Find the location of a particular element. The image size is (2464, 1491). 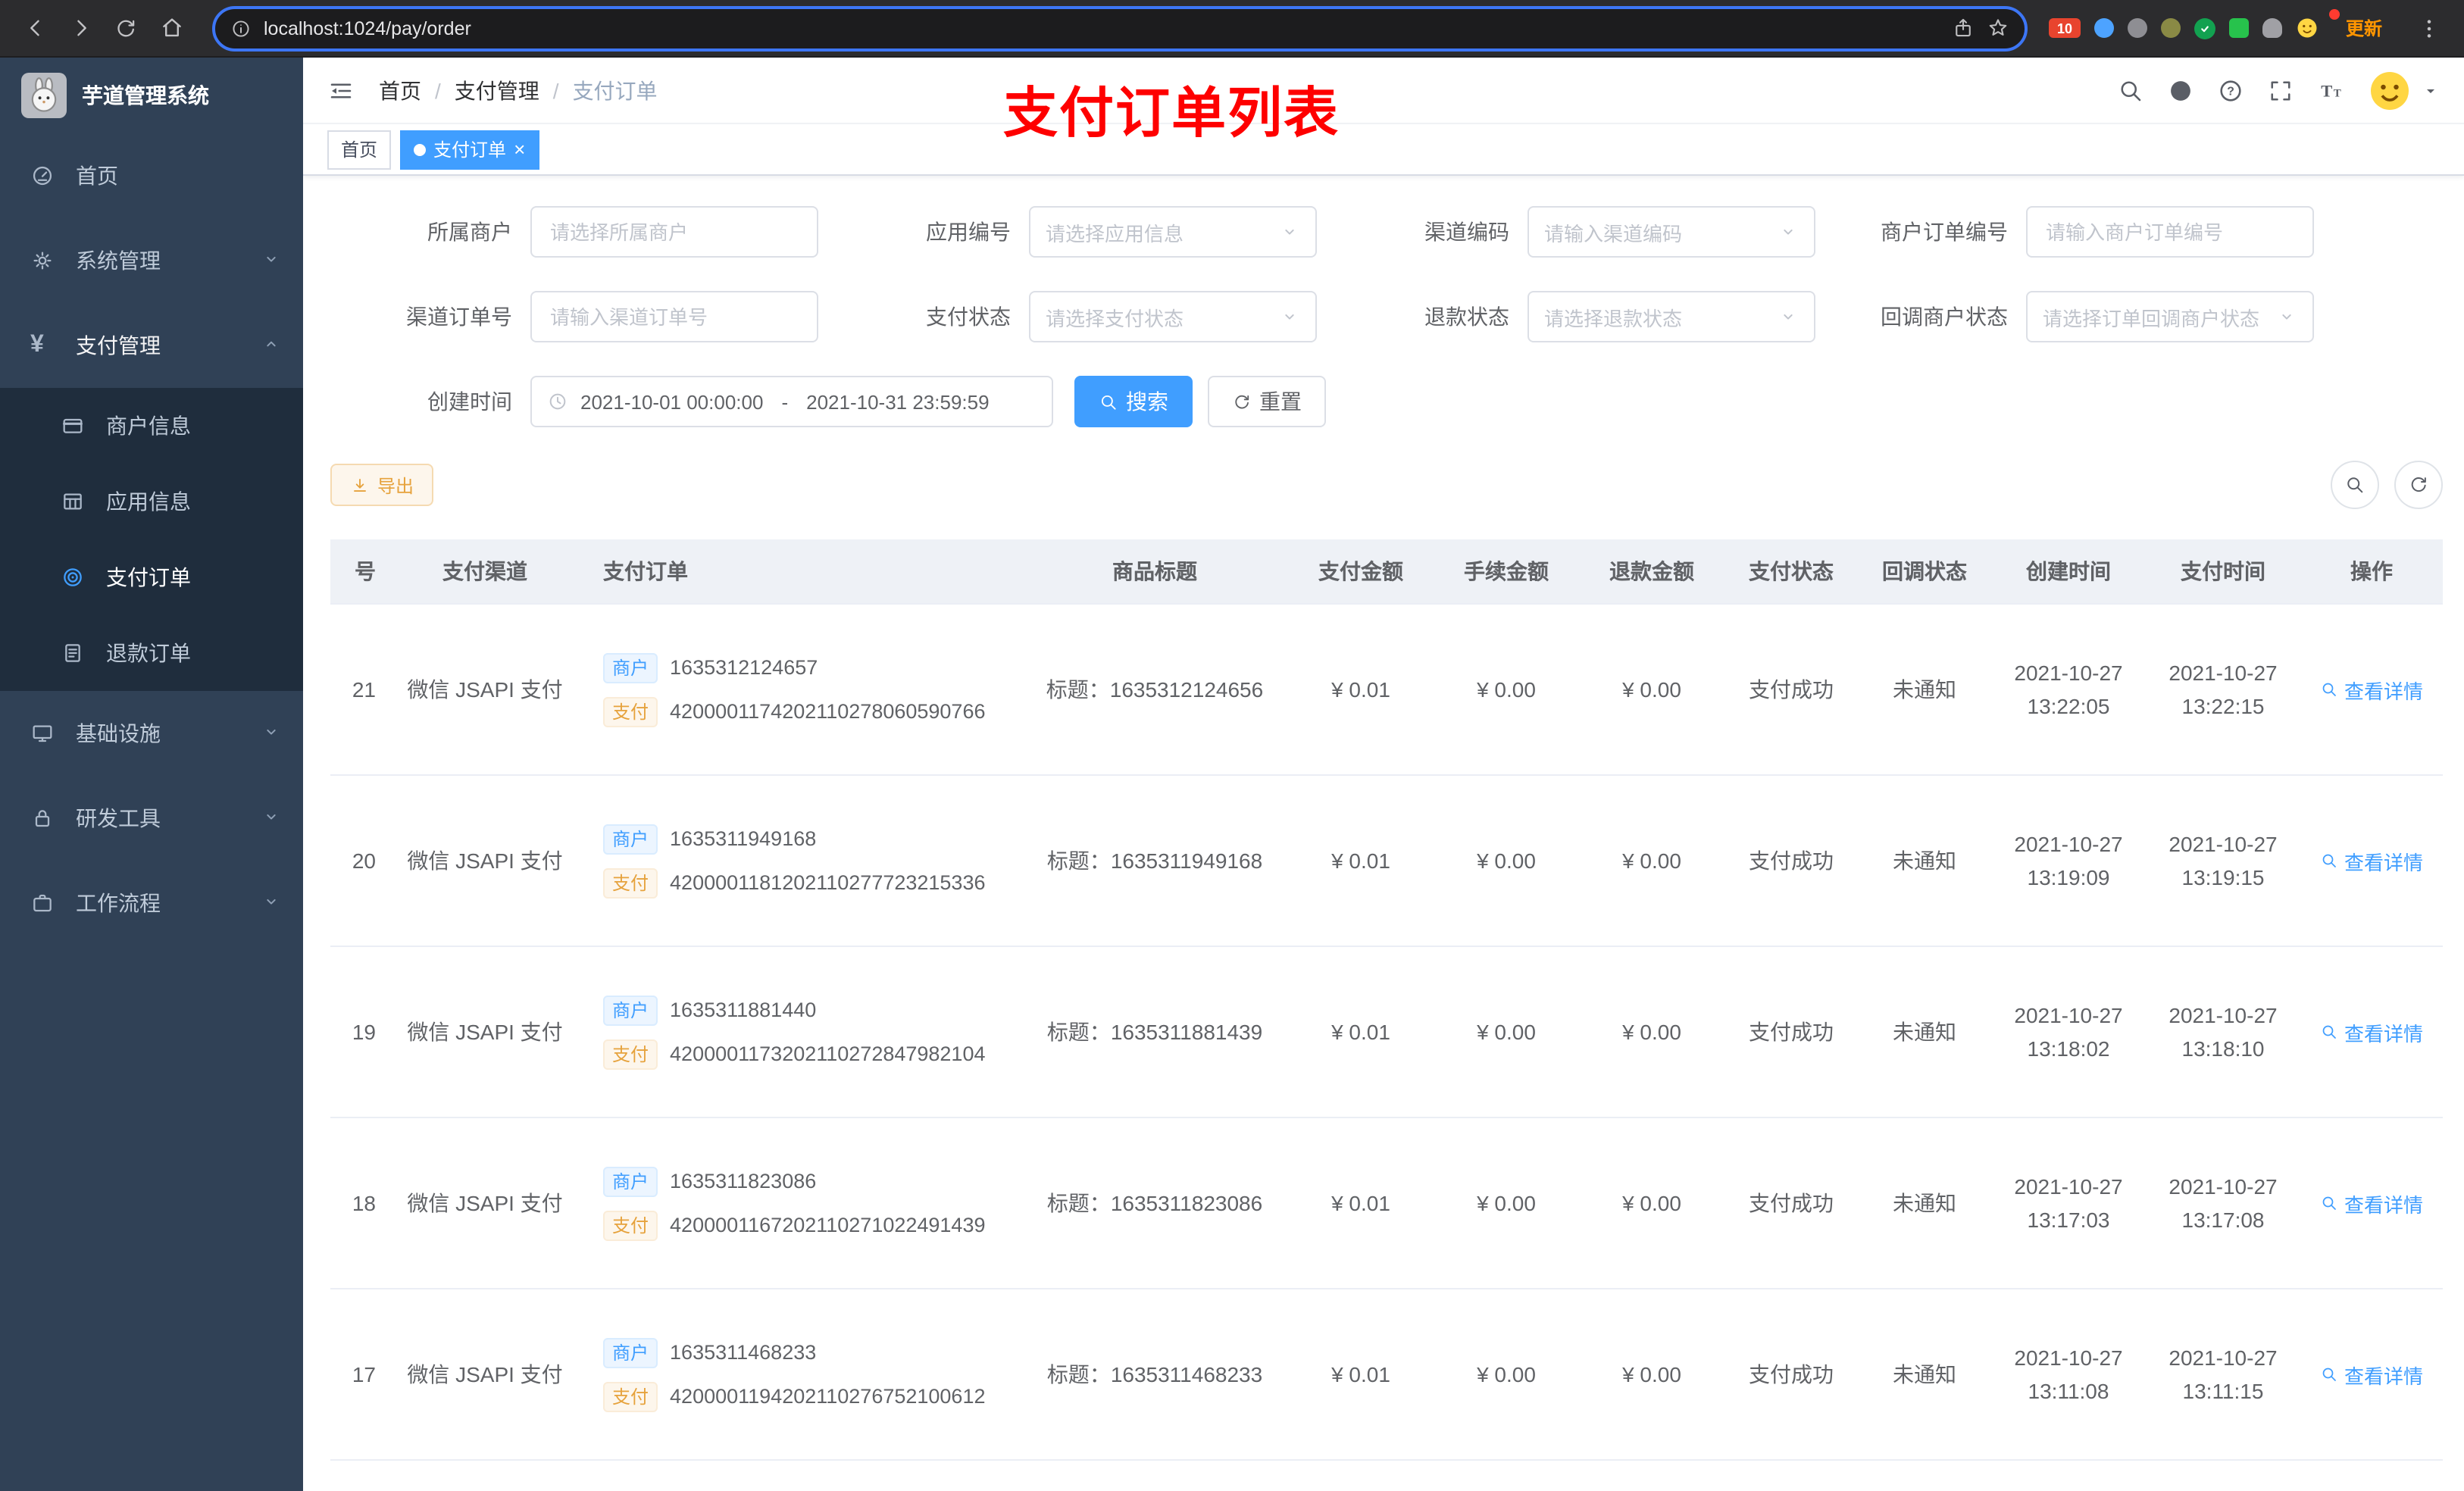

breadcrumb-section: 支付管理 is located at coordinates (497, 90).